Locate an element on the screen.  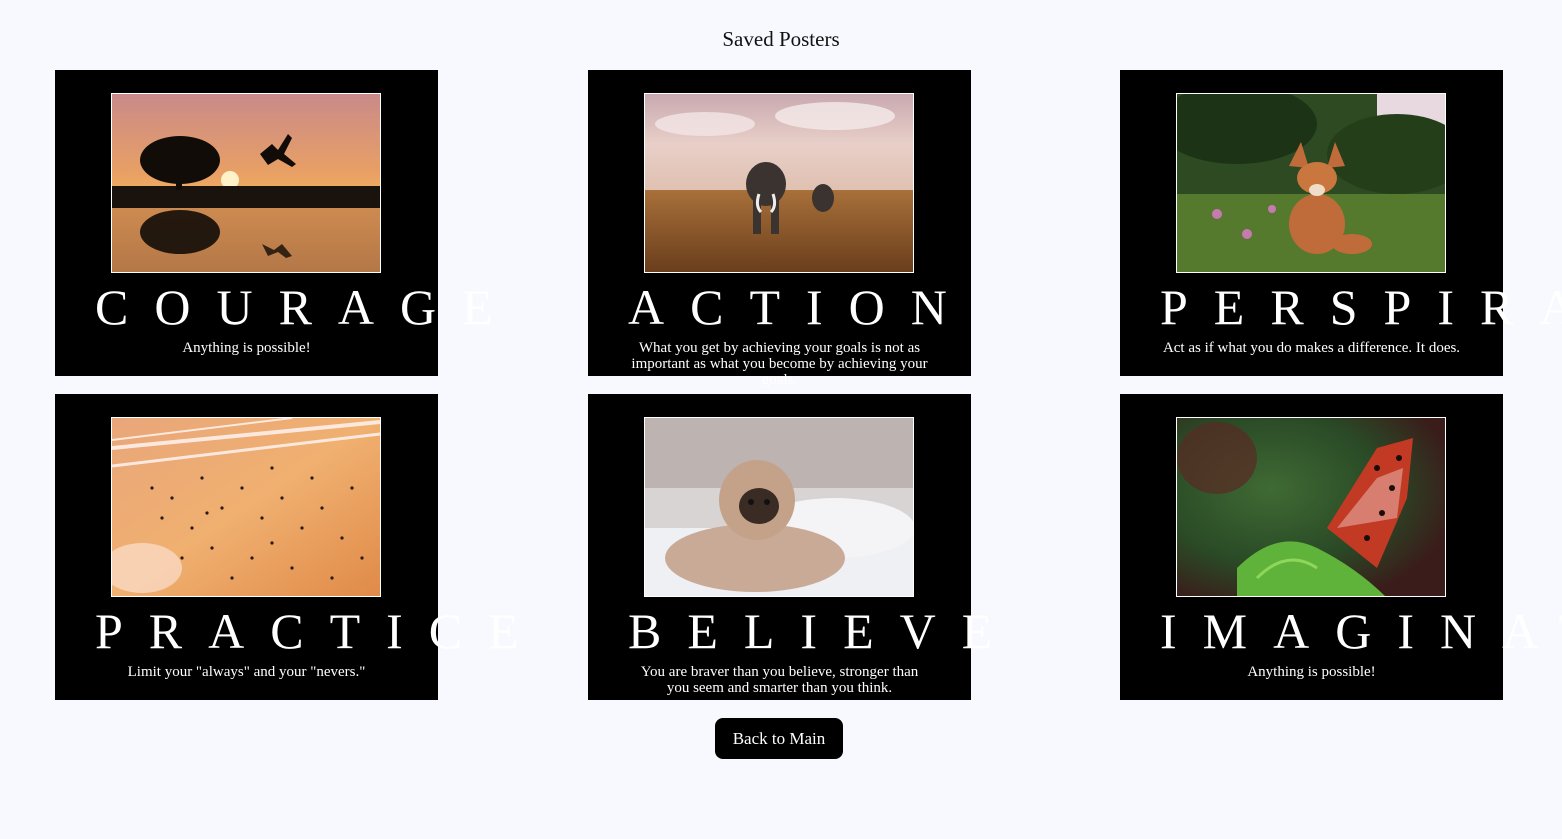
mini-poster-imagination: Imagination Anything is possible! is located at coordinates (1341, 547).